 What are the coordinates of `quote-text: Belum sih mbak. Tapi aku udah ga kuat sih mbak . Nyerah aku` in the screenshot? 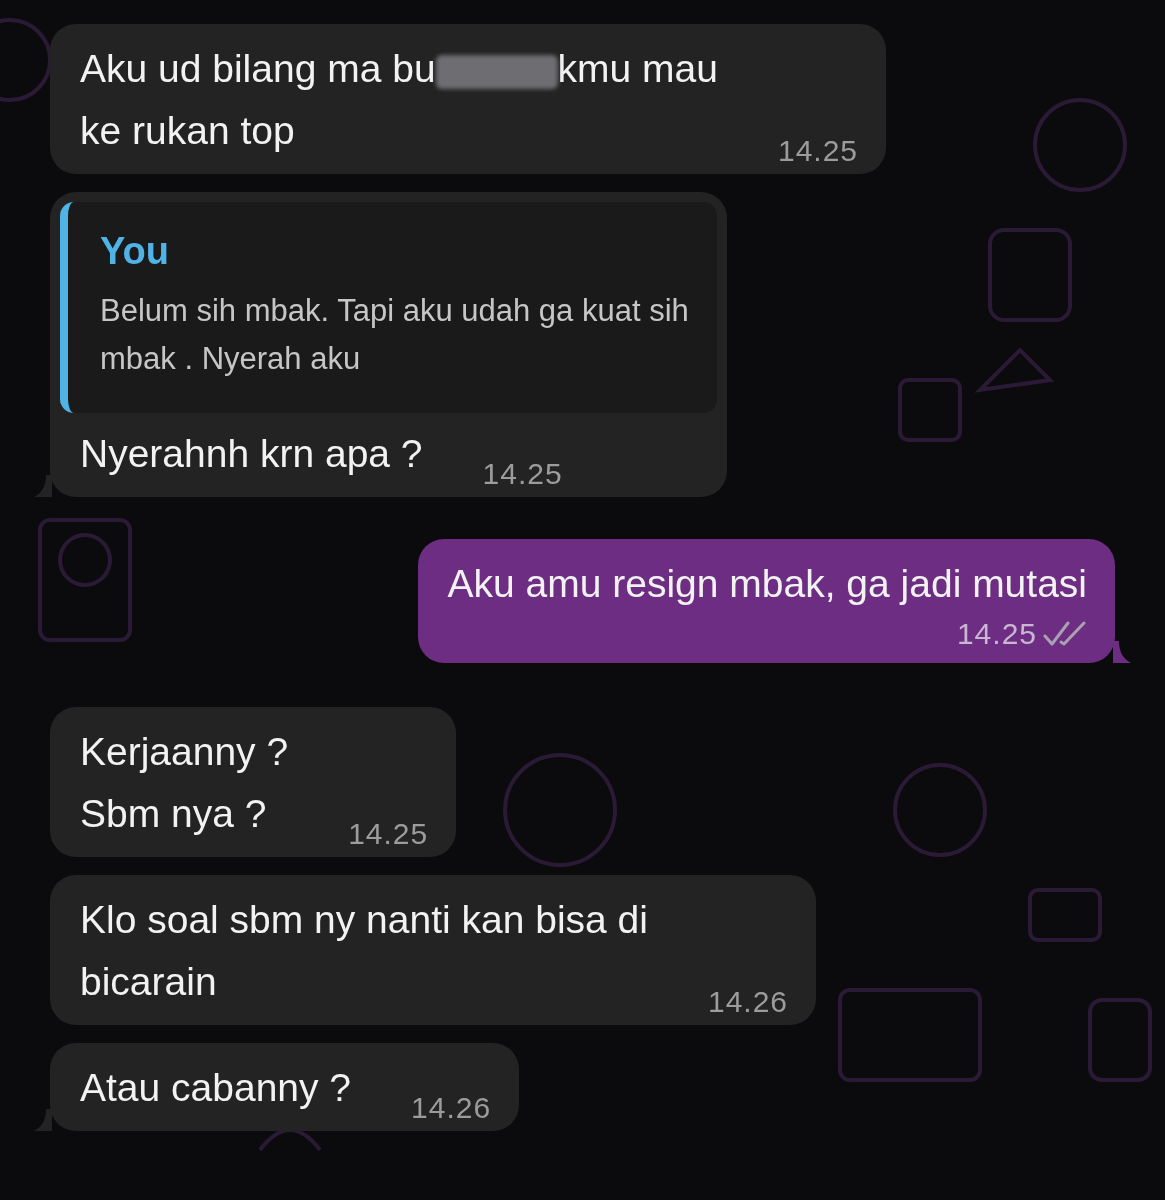 It's located at (394, 335).